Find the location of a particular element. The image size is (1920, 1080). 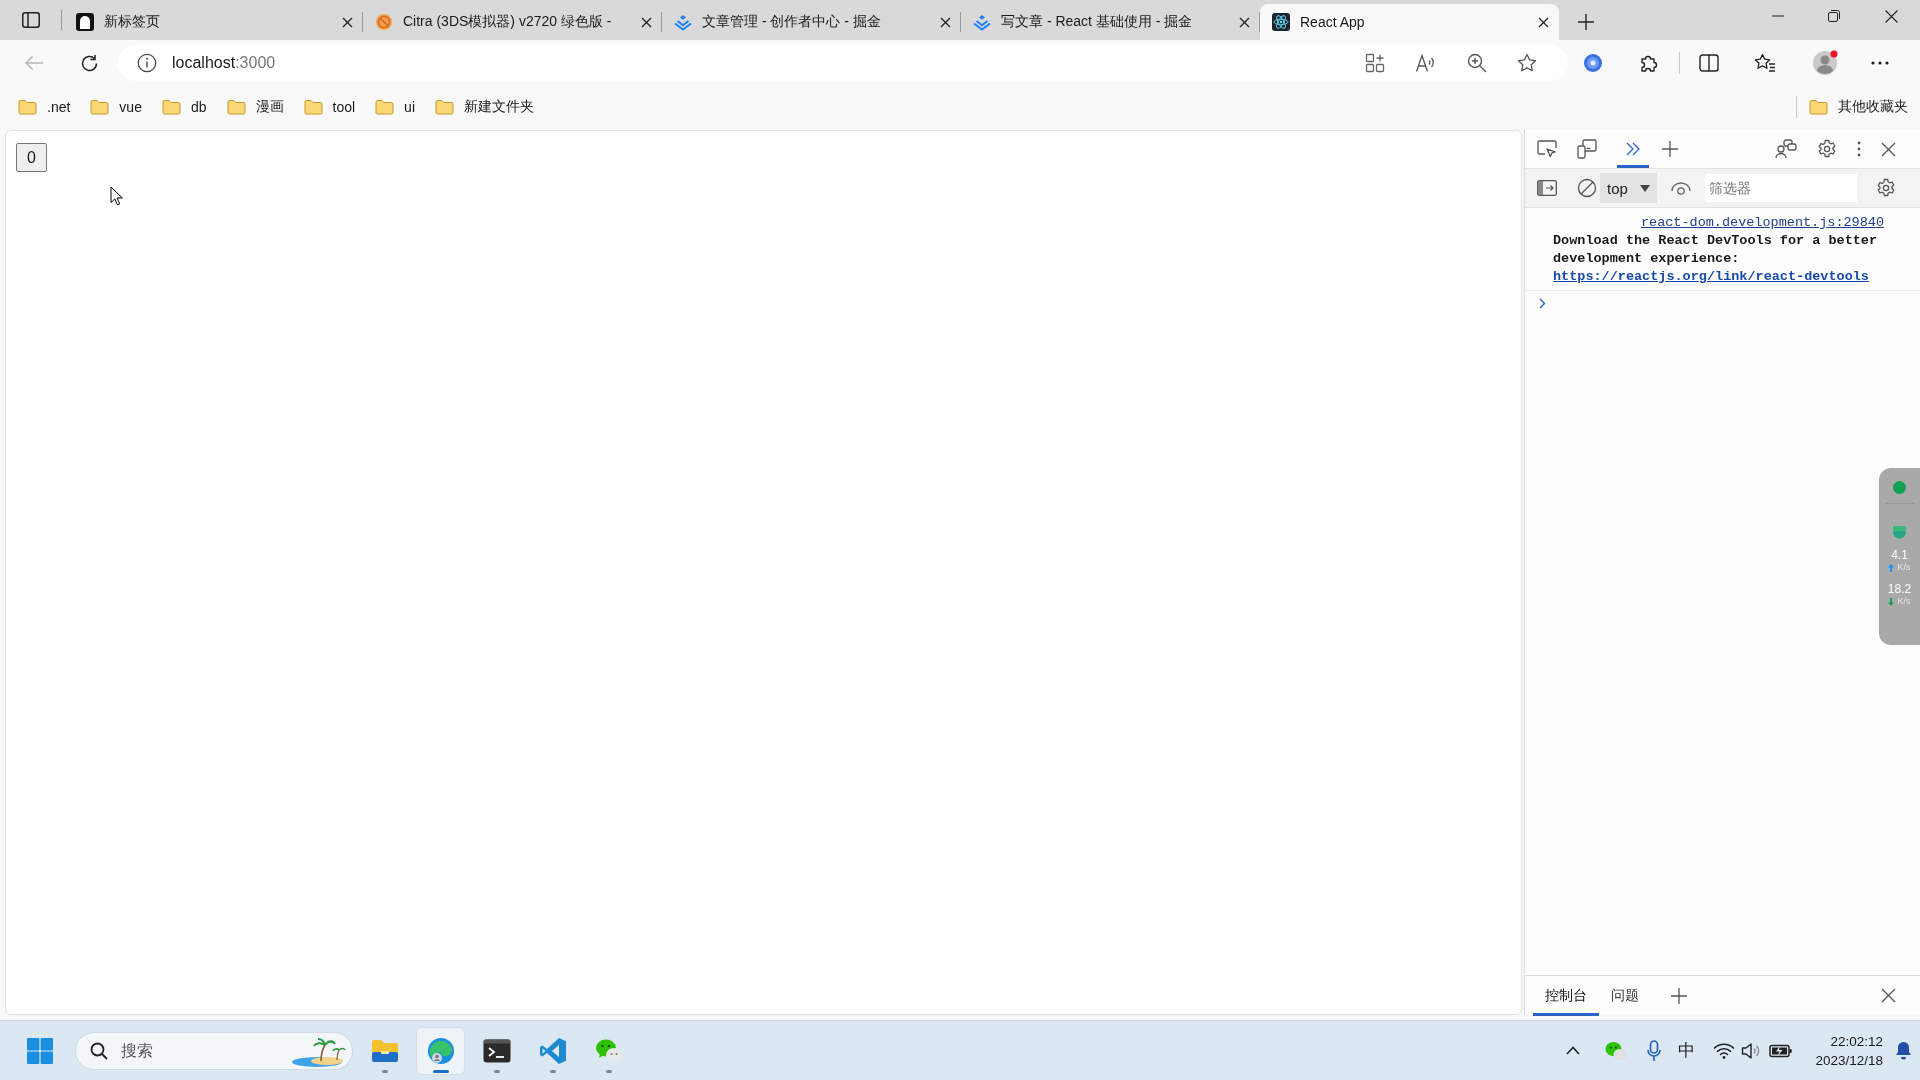

prohibited-sign-icon is located at coordinates (384, 22).